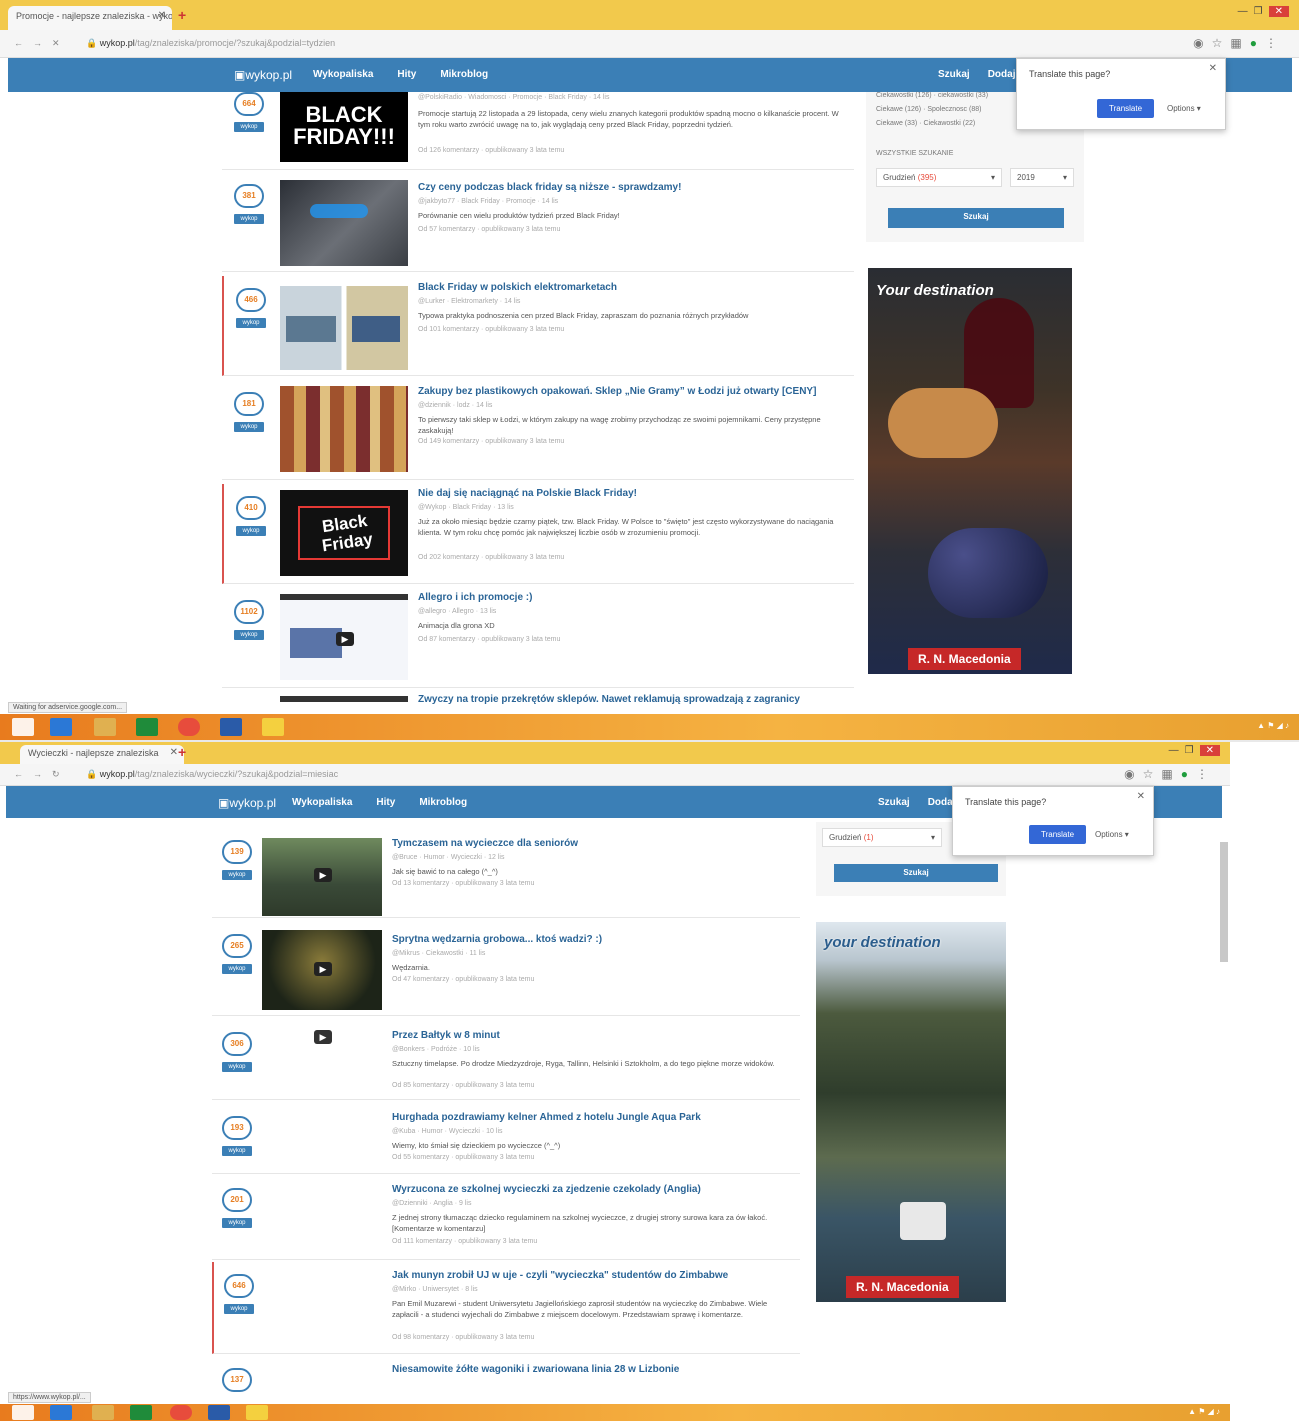 The height and width of the screenshot is (1421, 1299). I want to click on reload-icon: ↻, so click(61, 774).